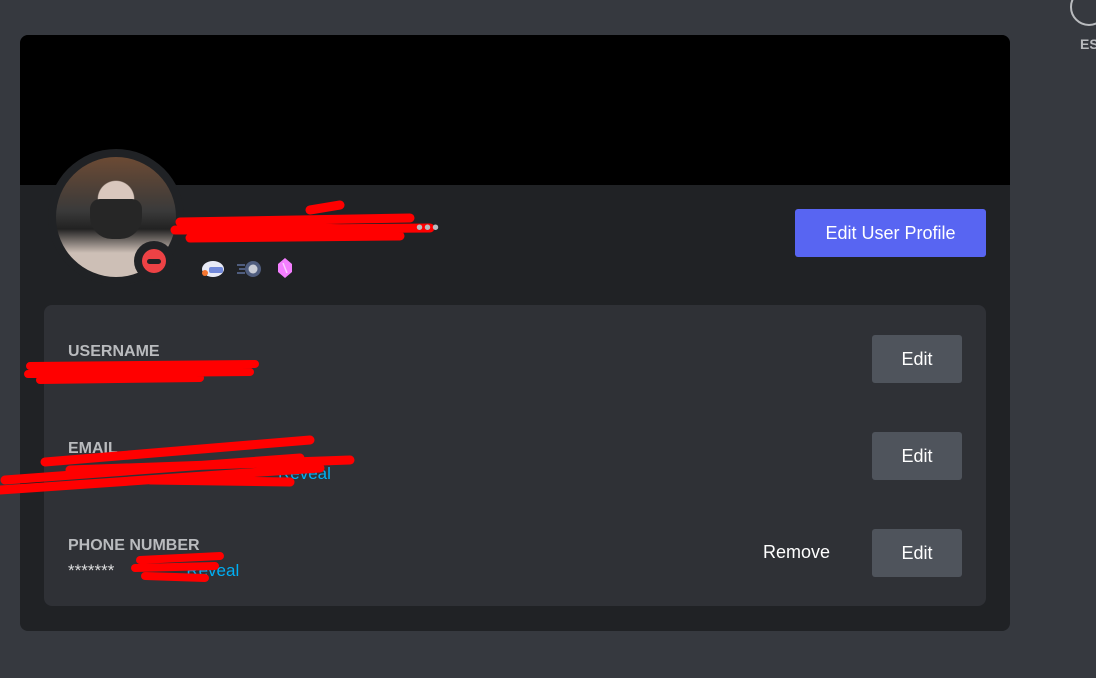  I want to click on remove-phone-button: Remove, so click(796, 552).